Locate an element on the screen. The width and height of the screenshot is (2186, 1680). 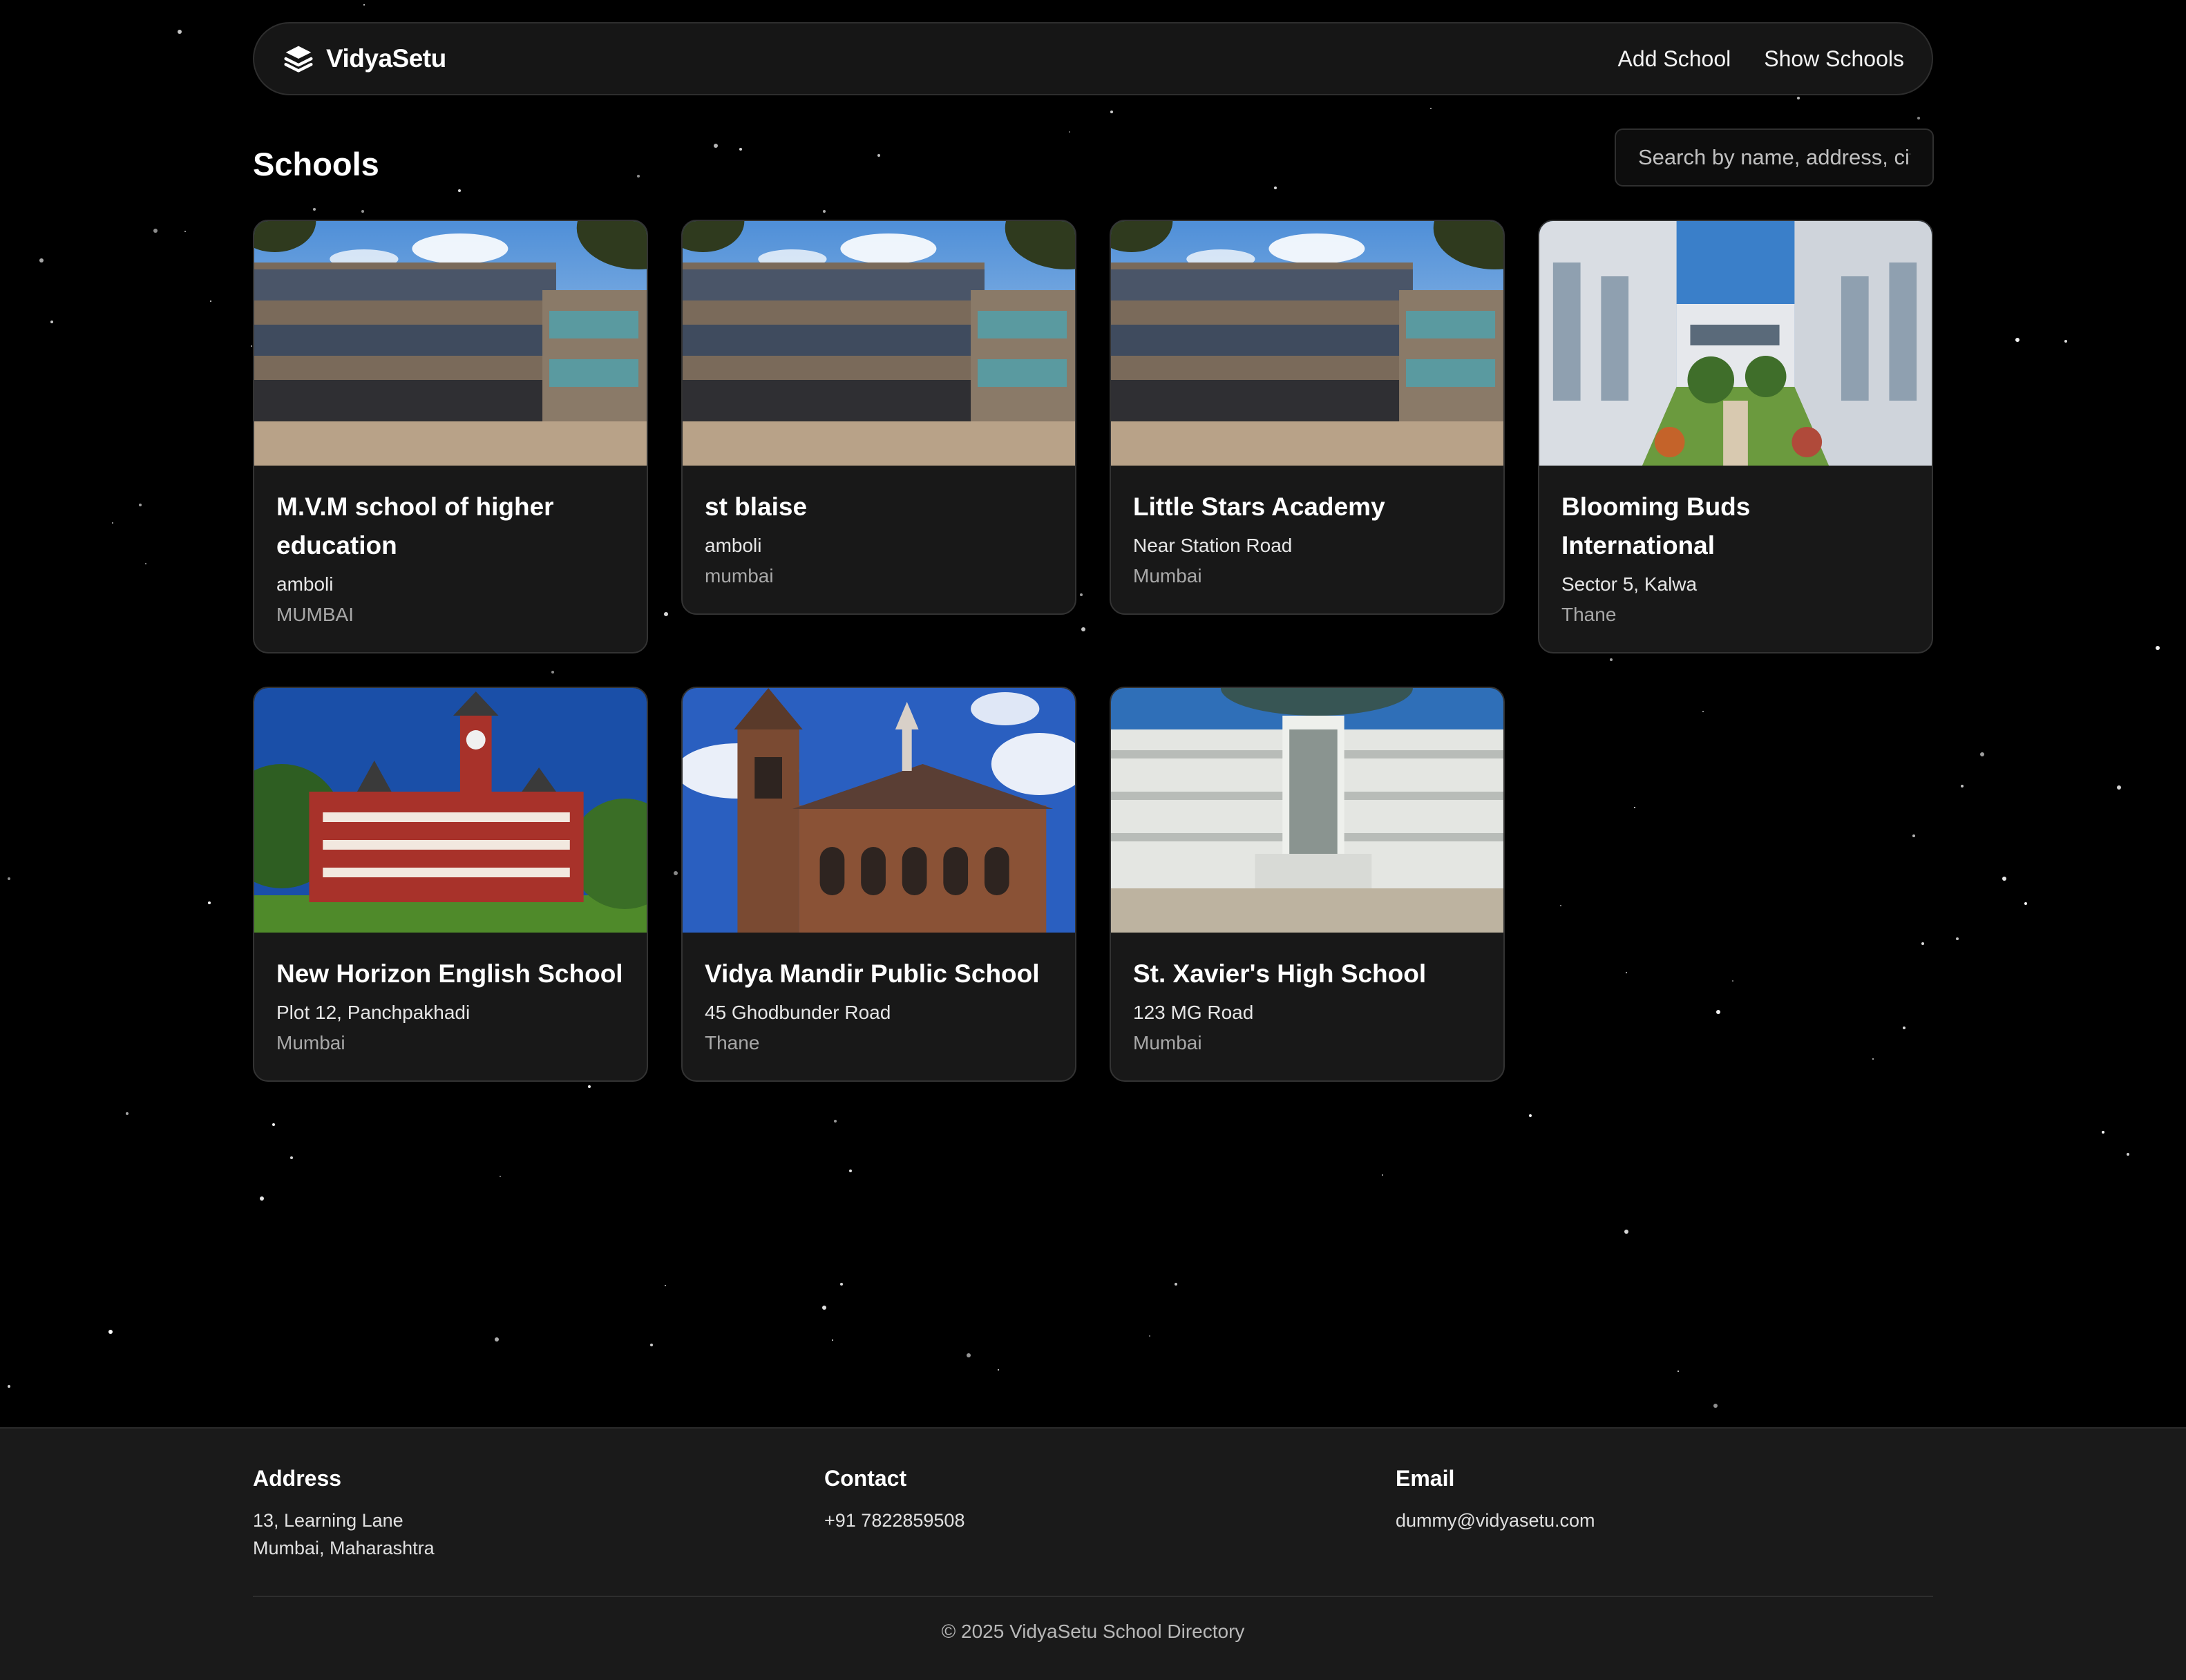
navbar: VidyaSetu Add School Show Schools is located at coordinates (1093, 58).